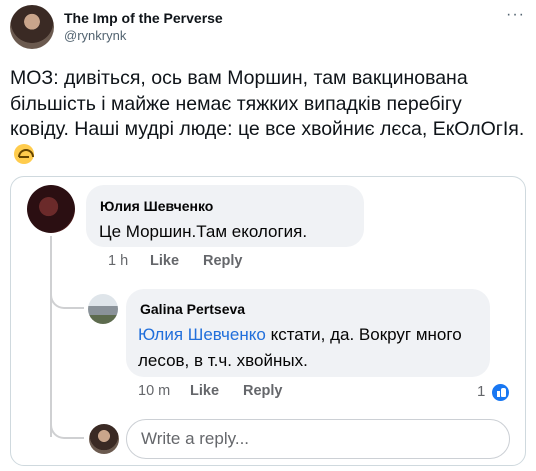 The width and height of the screenshot is (536, 471). I want to click on tweet-author-handle: @rynkrynk, so click(95, 35).